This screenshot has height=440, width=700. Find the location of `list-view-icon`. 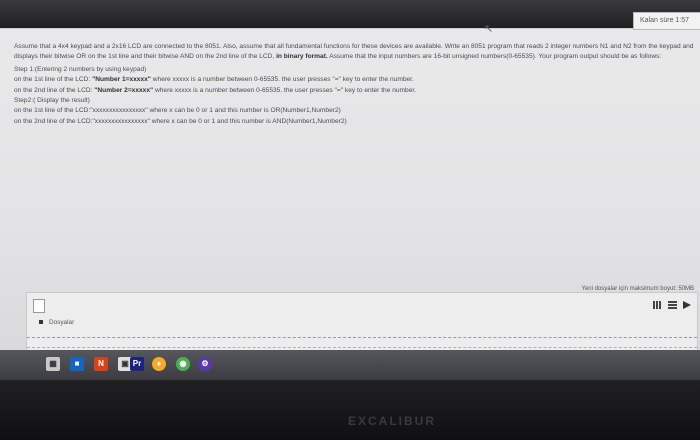

list-view-icon is located at coordinates (672, 305).